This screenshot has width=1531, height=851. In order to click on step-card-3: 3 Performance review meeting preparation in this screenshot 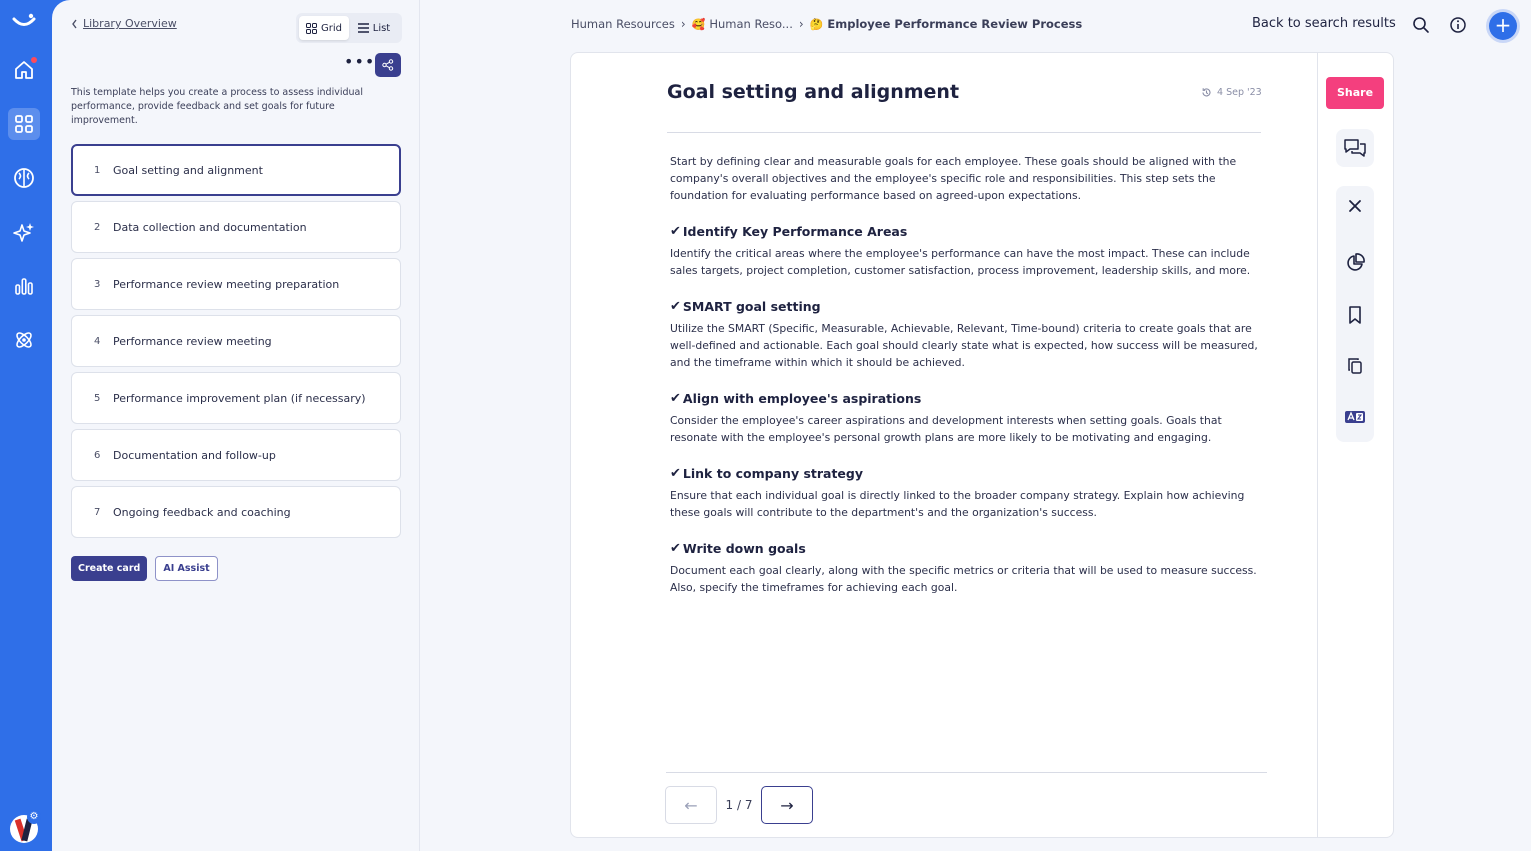, I will do `click(236, 284)`.